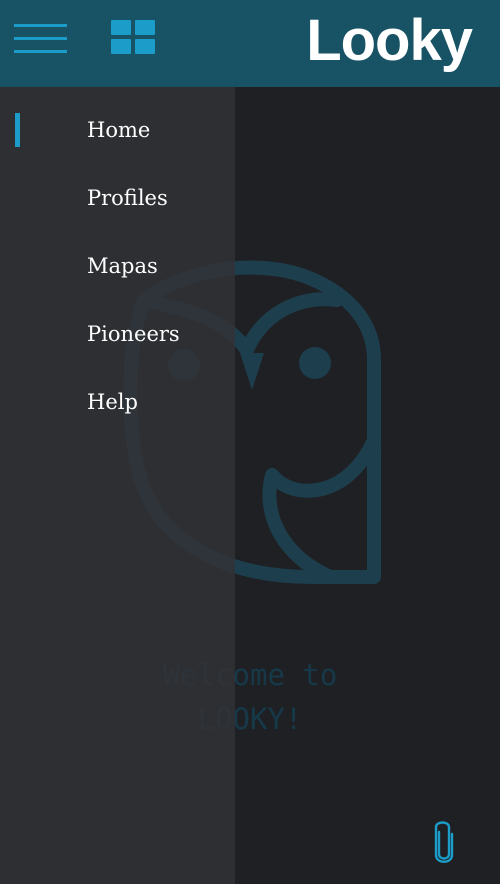 The image size is (500, 884). Describe the element at coordinates (17, 130) in the screenshot. I see `active-indicator` at that location.